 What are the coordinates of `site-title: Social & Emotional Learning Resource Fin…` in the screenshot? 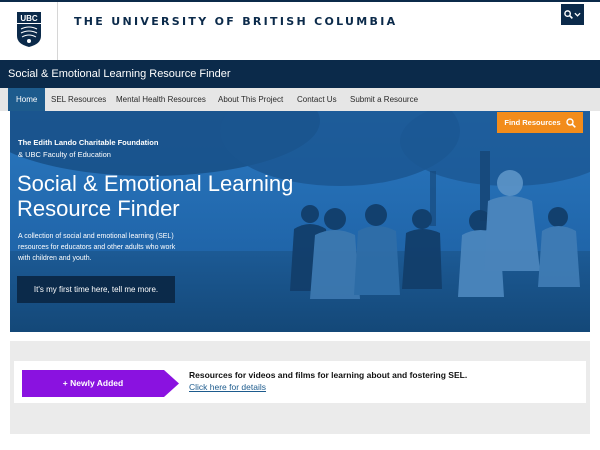 It's located at (119, 74).